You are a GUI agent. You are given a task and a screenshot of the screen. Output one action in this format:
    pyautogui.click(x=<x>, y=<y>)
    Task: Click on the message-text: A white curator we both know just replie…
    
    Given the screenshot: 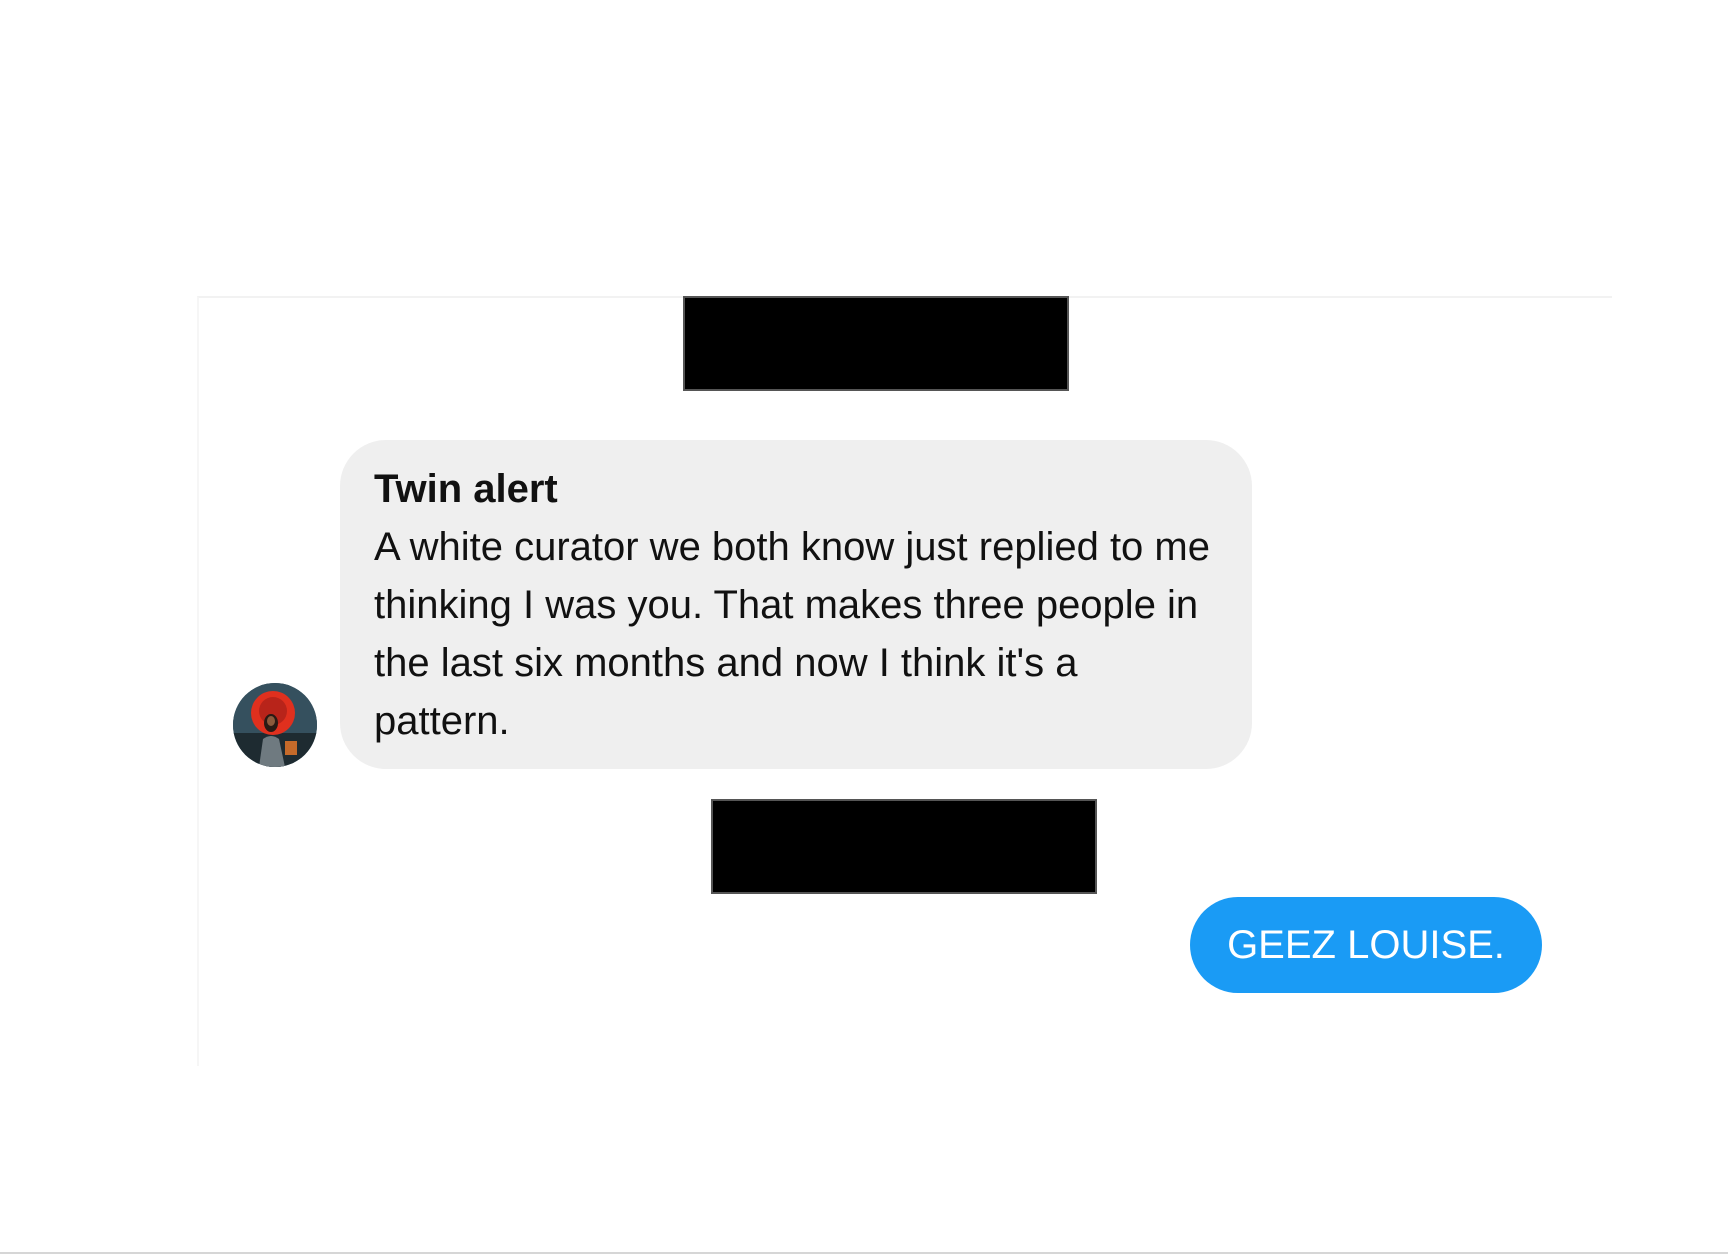 What is the action you would take?
    pyautogui.click(x=792, y=634)
    